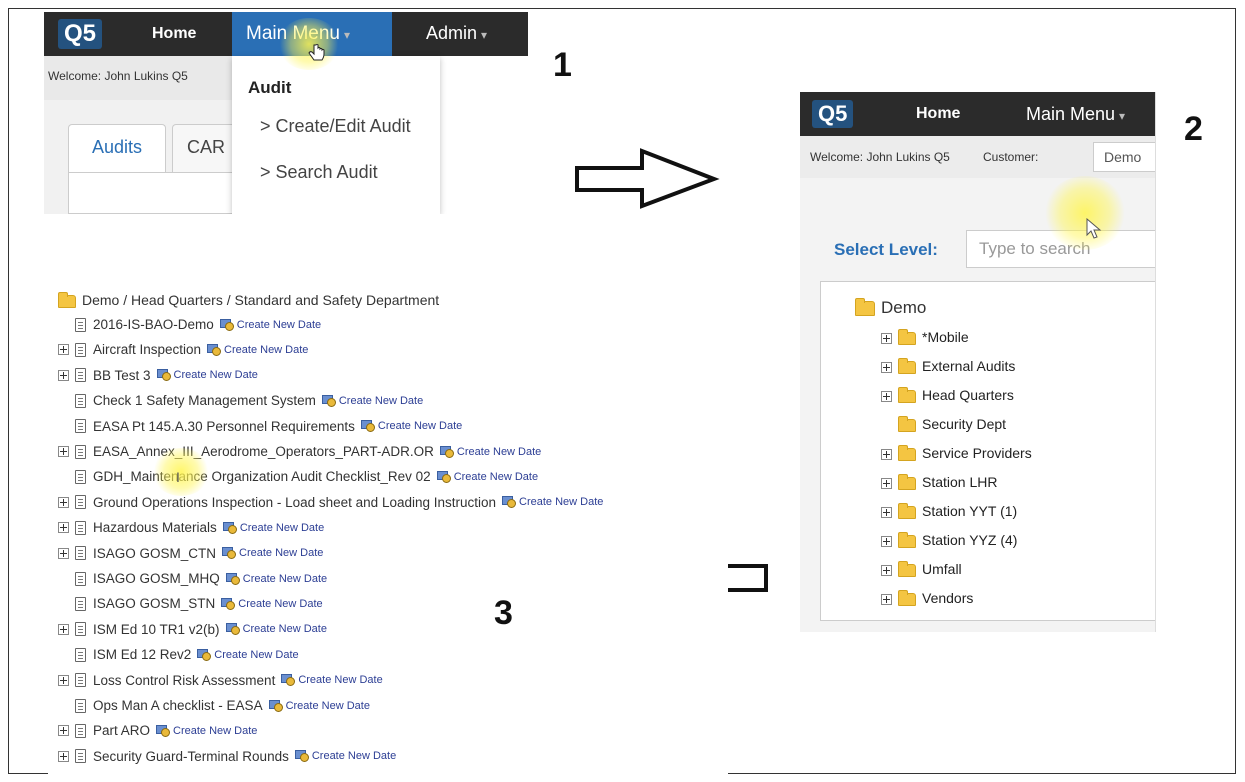 The width and height of the screenshot is (1245, 782). What do you see at coordinates (192, 578) in the screenshot?
I see `audit-list-item: ISAGO GOSM_MHQ Create New Date` at bounding box center [192, 578].